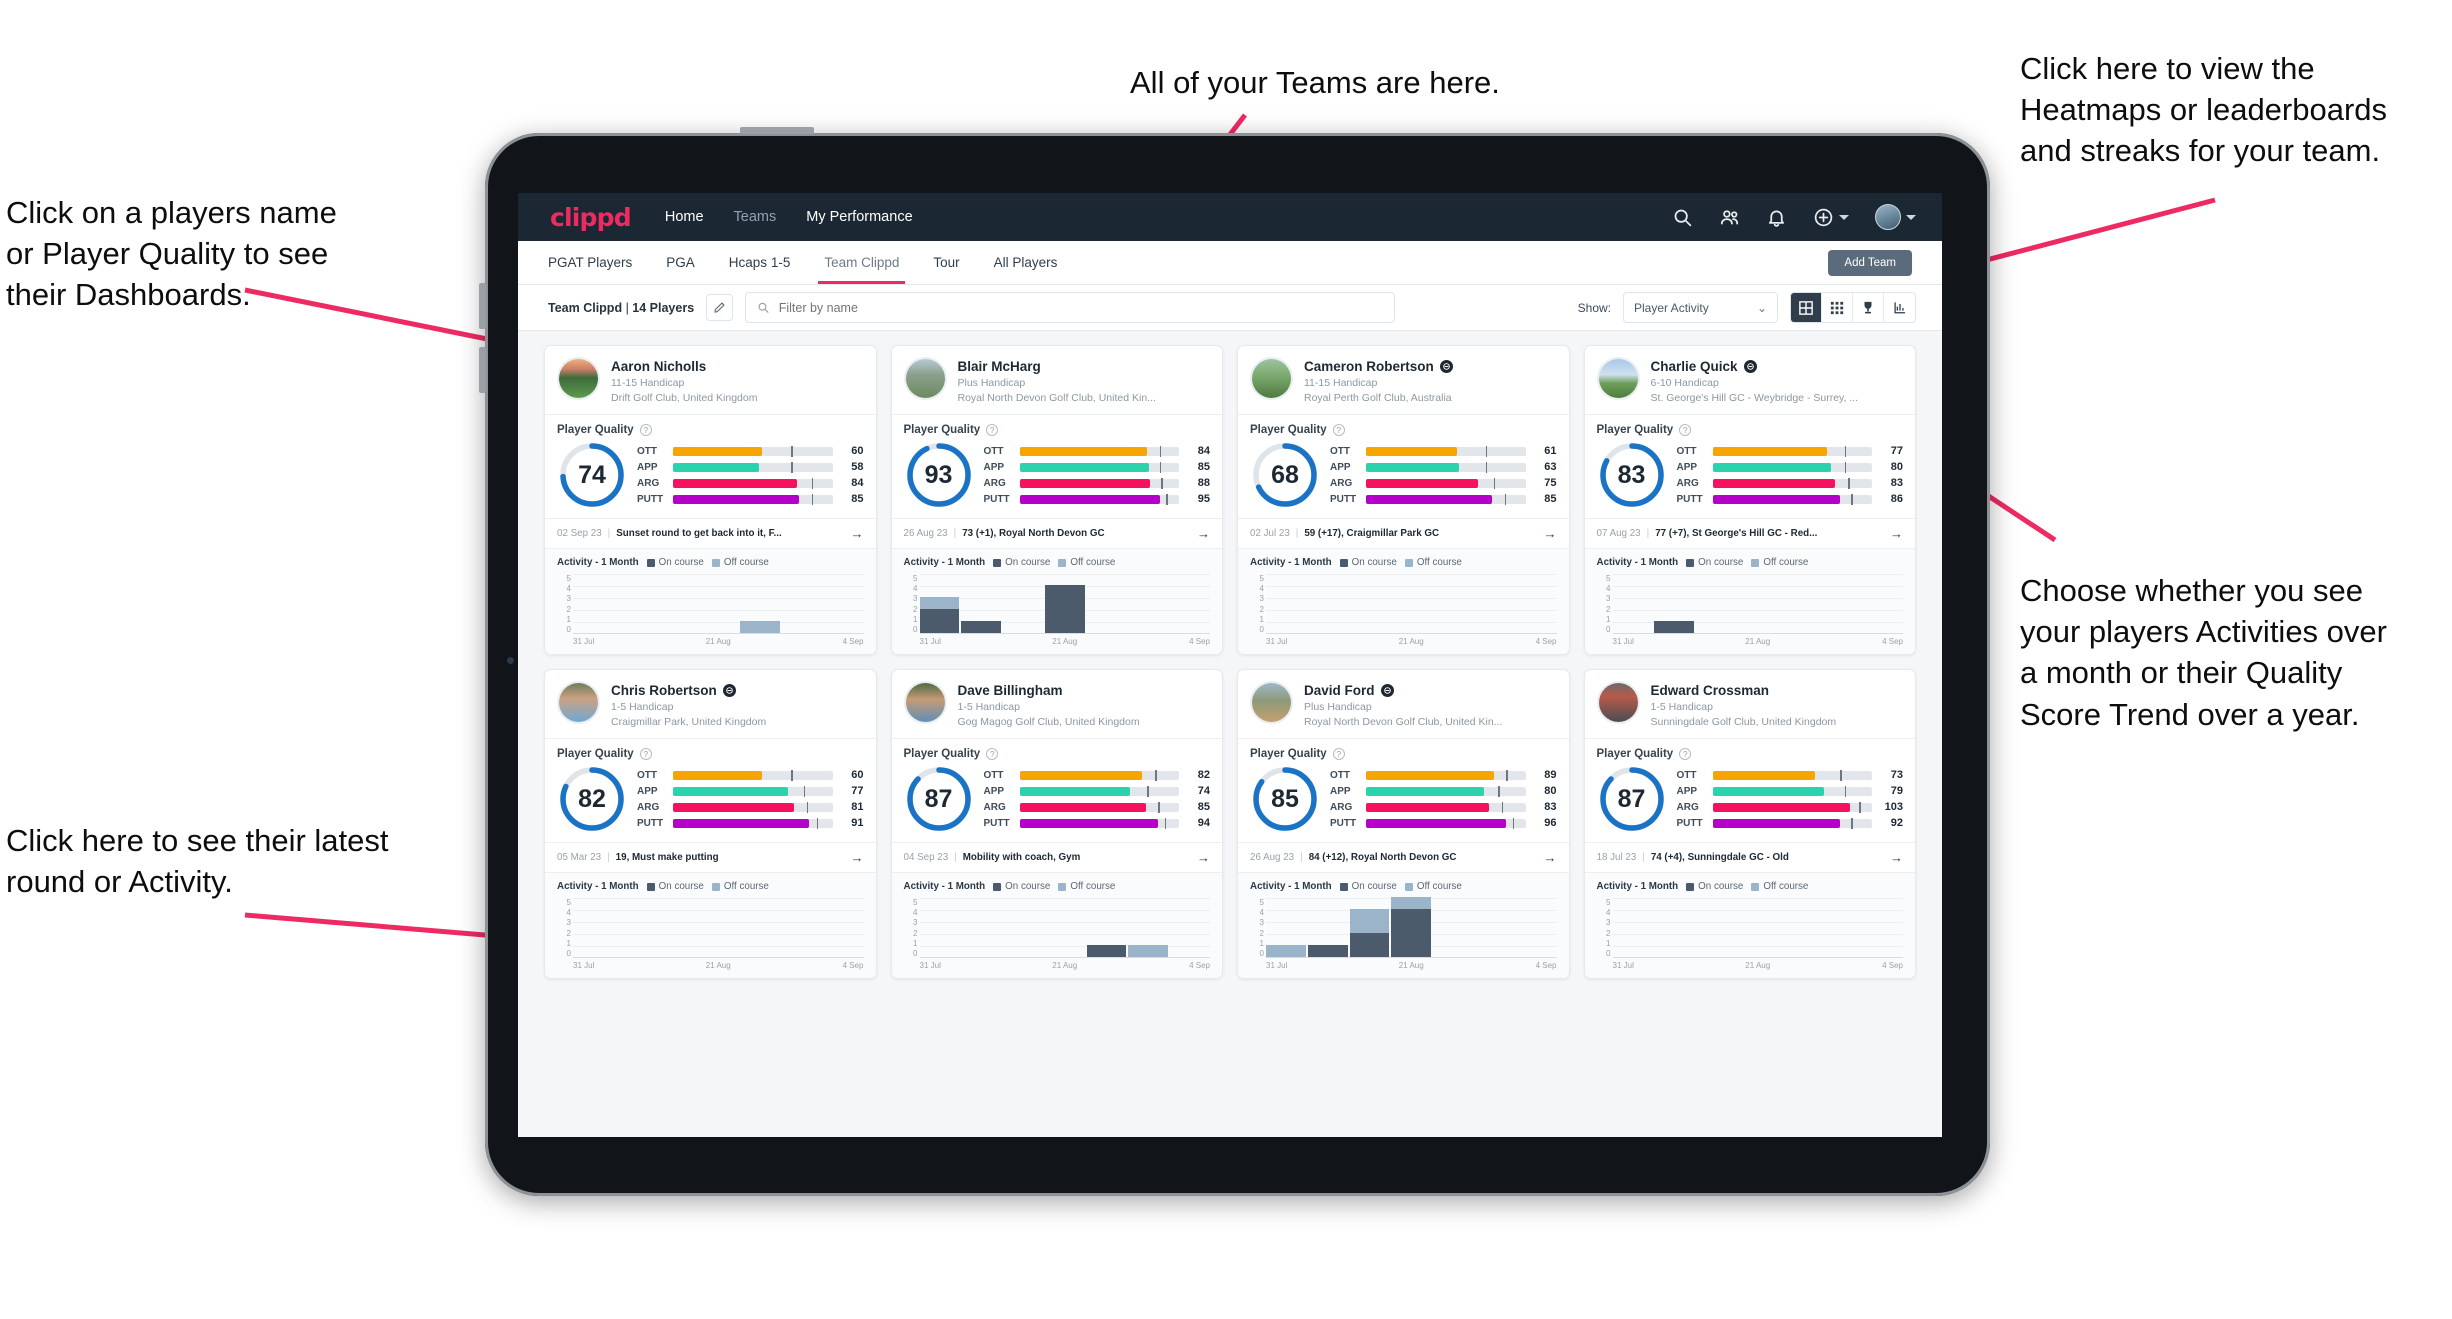 The image size is (2452, 1319). Describe the element at coordinates (1899, 307) in the screenshot. I see `view-heatmap-button` at that location.